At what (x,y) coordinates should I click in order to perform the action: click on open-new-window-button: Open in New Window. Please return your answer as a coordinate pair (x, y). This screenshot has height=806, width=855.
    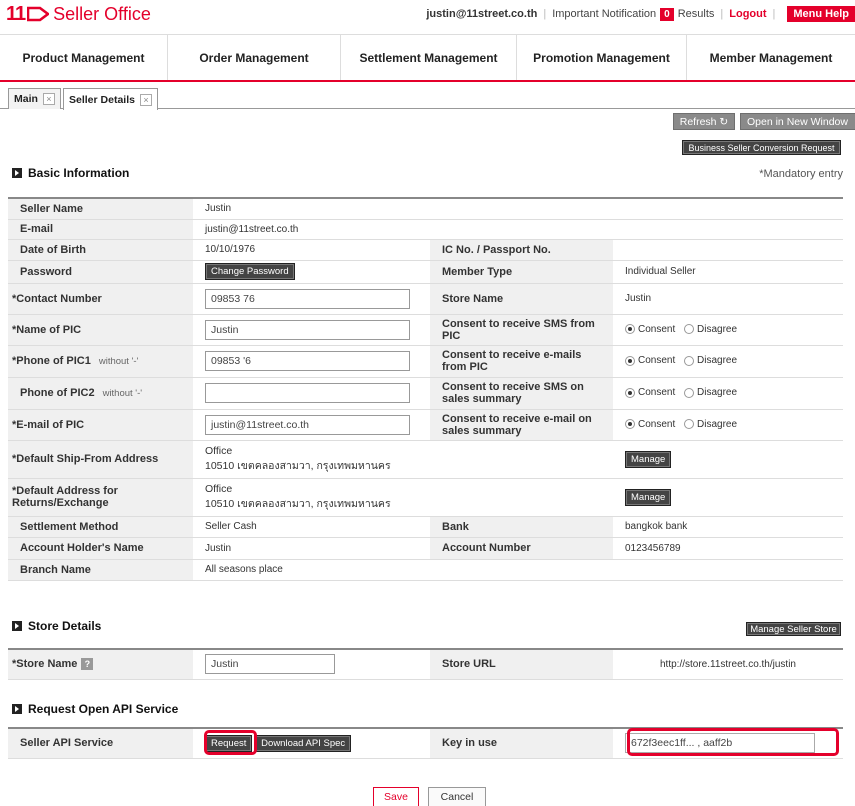
    Looking at the image, I should click on (797, 121).